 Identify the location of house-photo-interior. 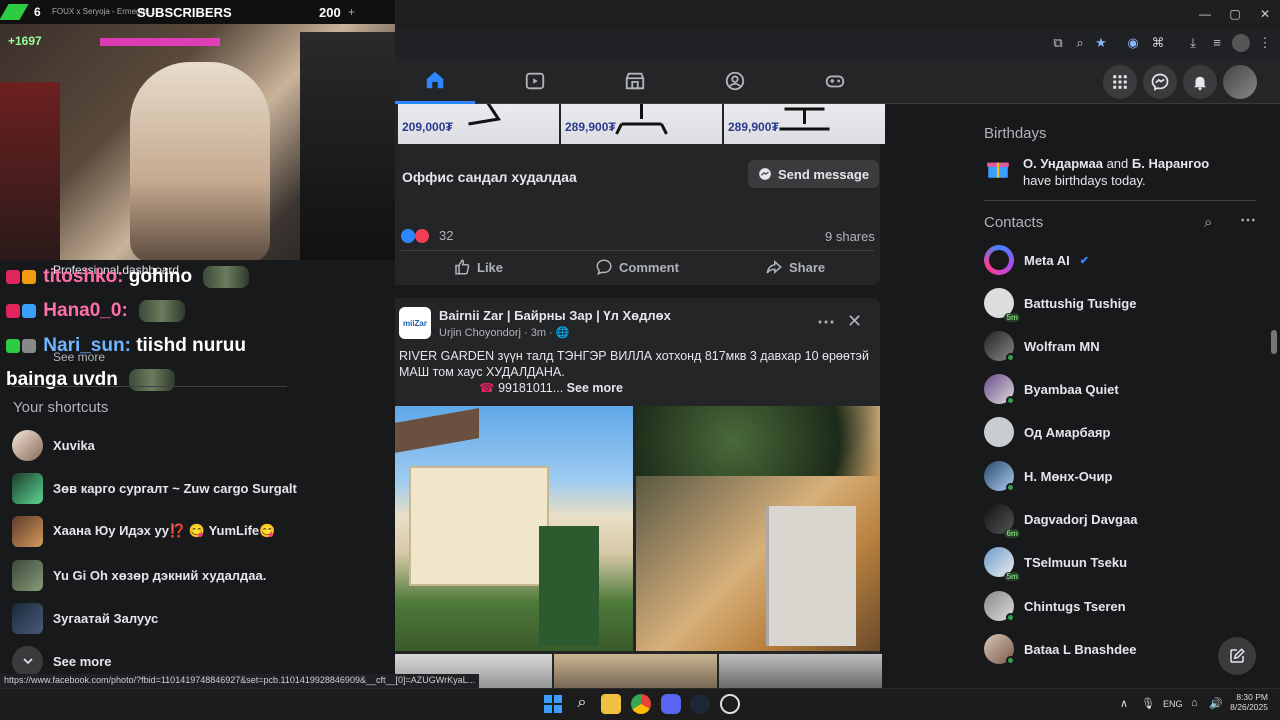
(758, 528).